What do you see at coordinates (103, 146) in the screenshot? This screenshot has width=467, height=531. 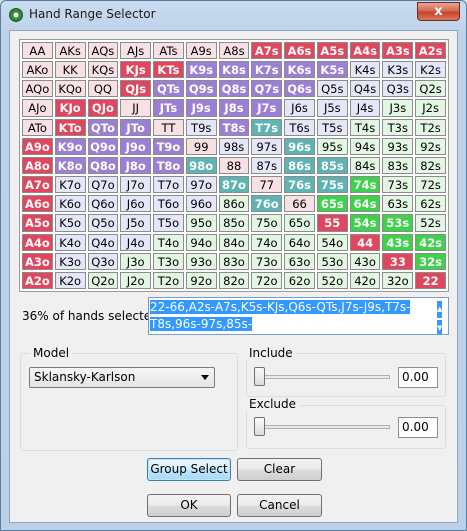 I see `hand-cell: Q9o` at bounding box center [103, 146].